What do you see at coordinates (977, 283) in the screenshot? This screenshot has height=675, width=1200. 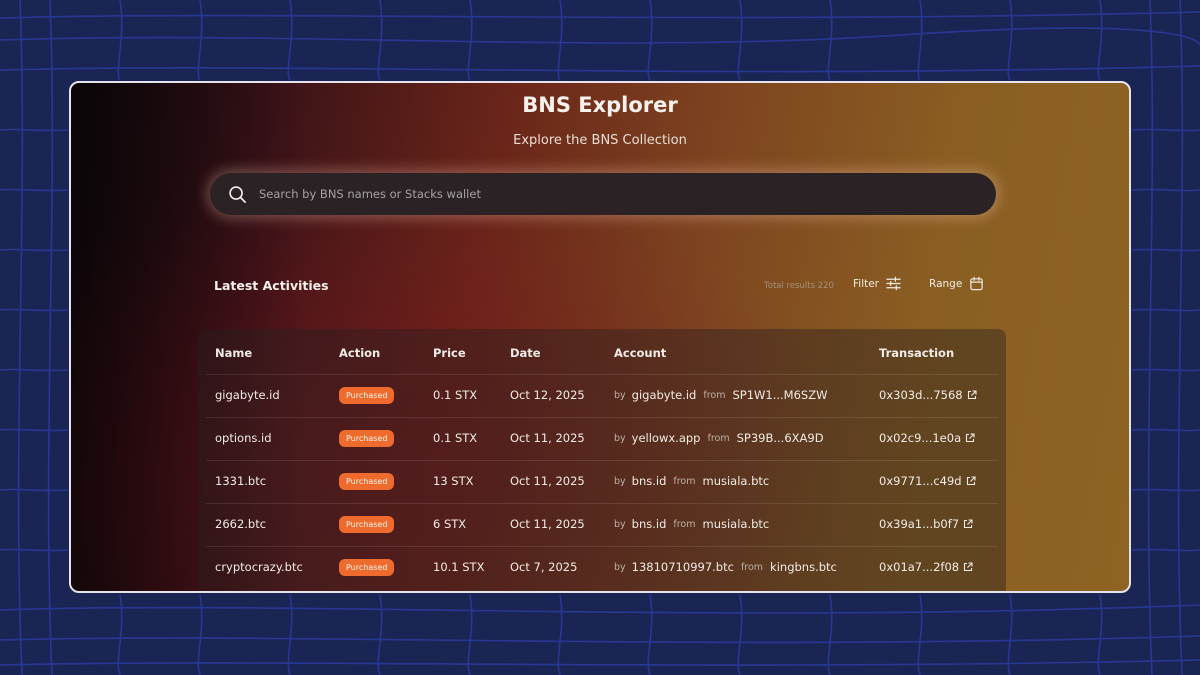 I see `calendar-icon` at bounding box center [977, 283].